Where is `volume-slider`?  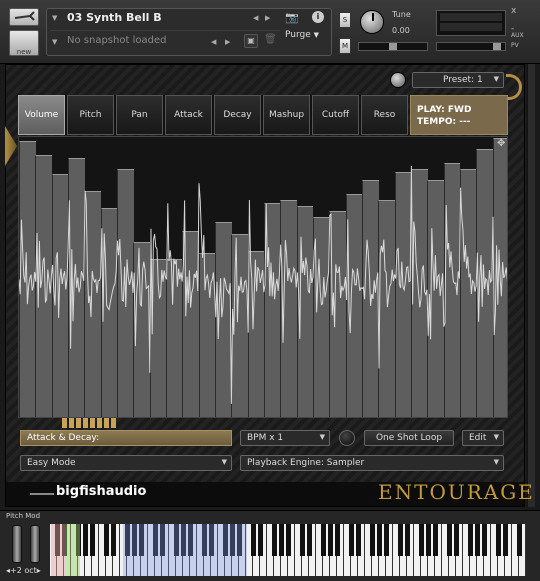 volume-slider is located at coordinates (471, 46).